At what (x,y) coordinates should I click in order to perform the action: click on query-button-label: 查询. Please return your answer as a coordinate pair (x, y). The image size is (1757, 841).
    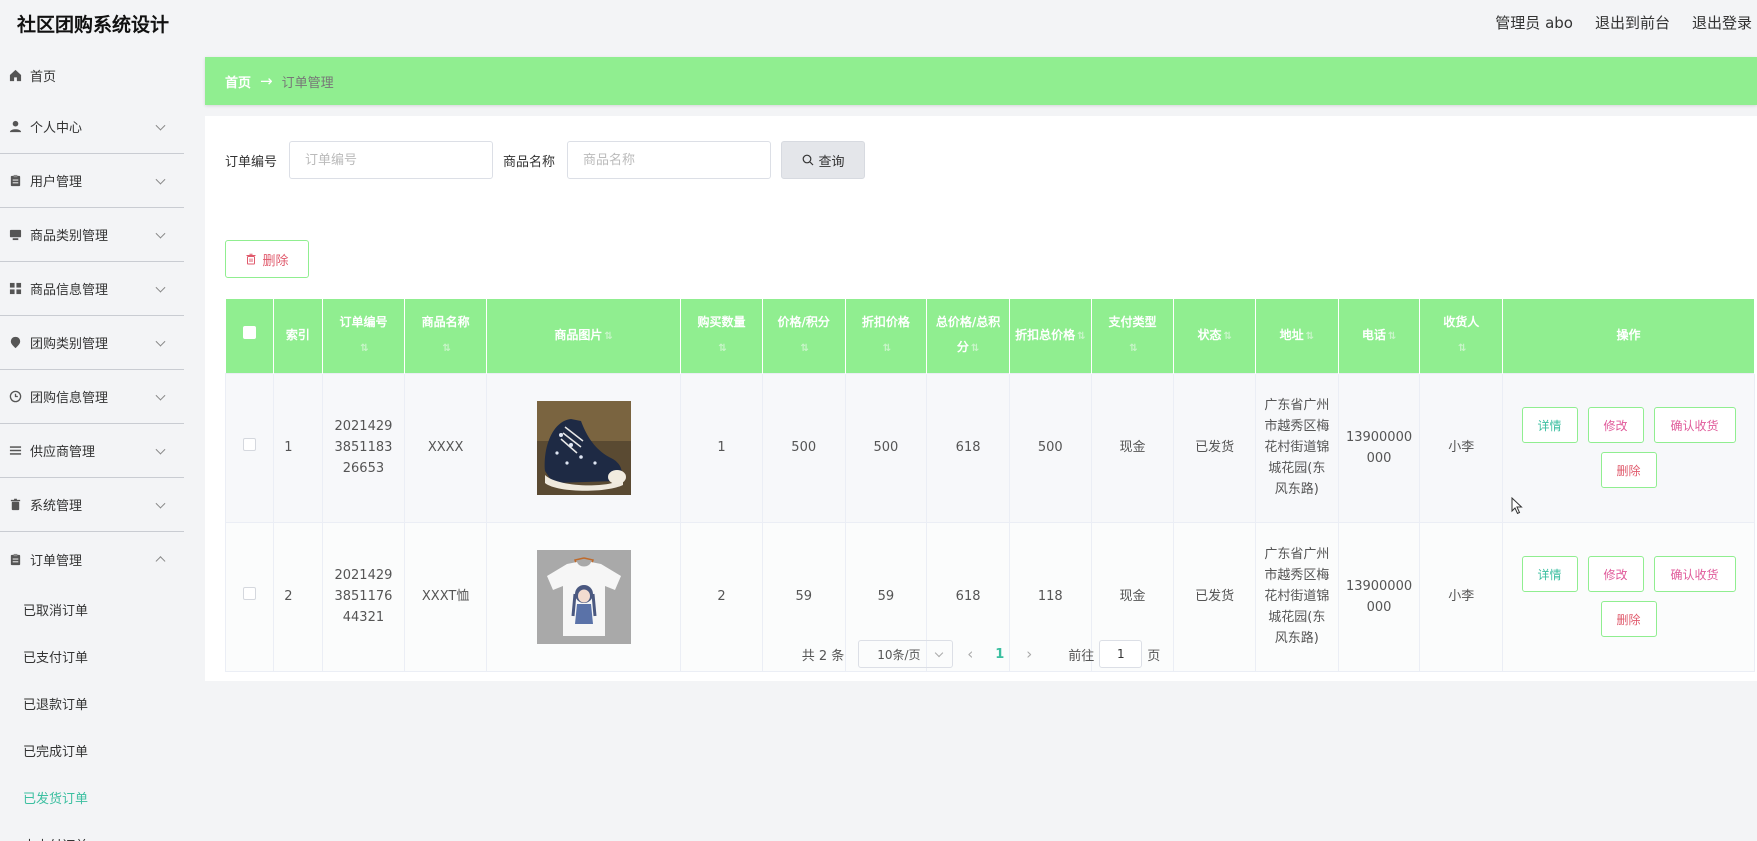
    Looking at the image, I should click on (831, 162).